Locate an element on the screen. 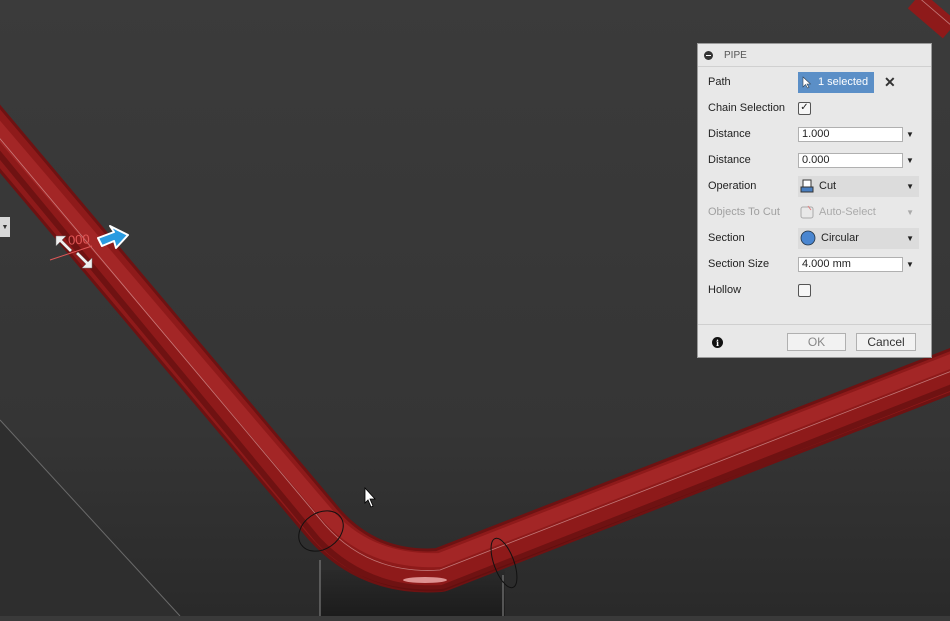 This screenshot has height=621, width=950. chain-selection-label: Chain Selection is located at coordinates (747, 108).